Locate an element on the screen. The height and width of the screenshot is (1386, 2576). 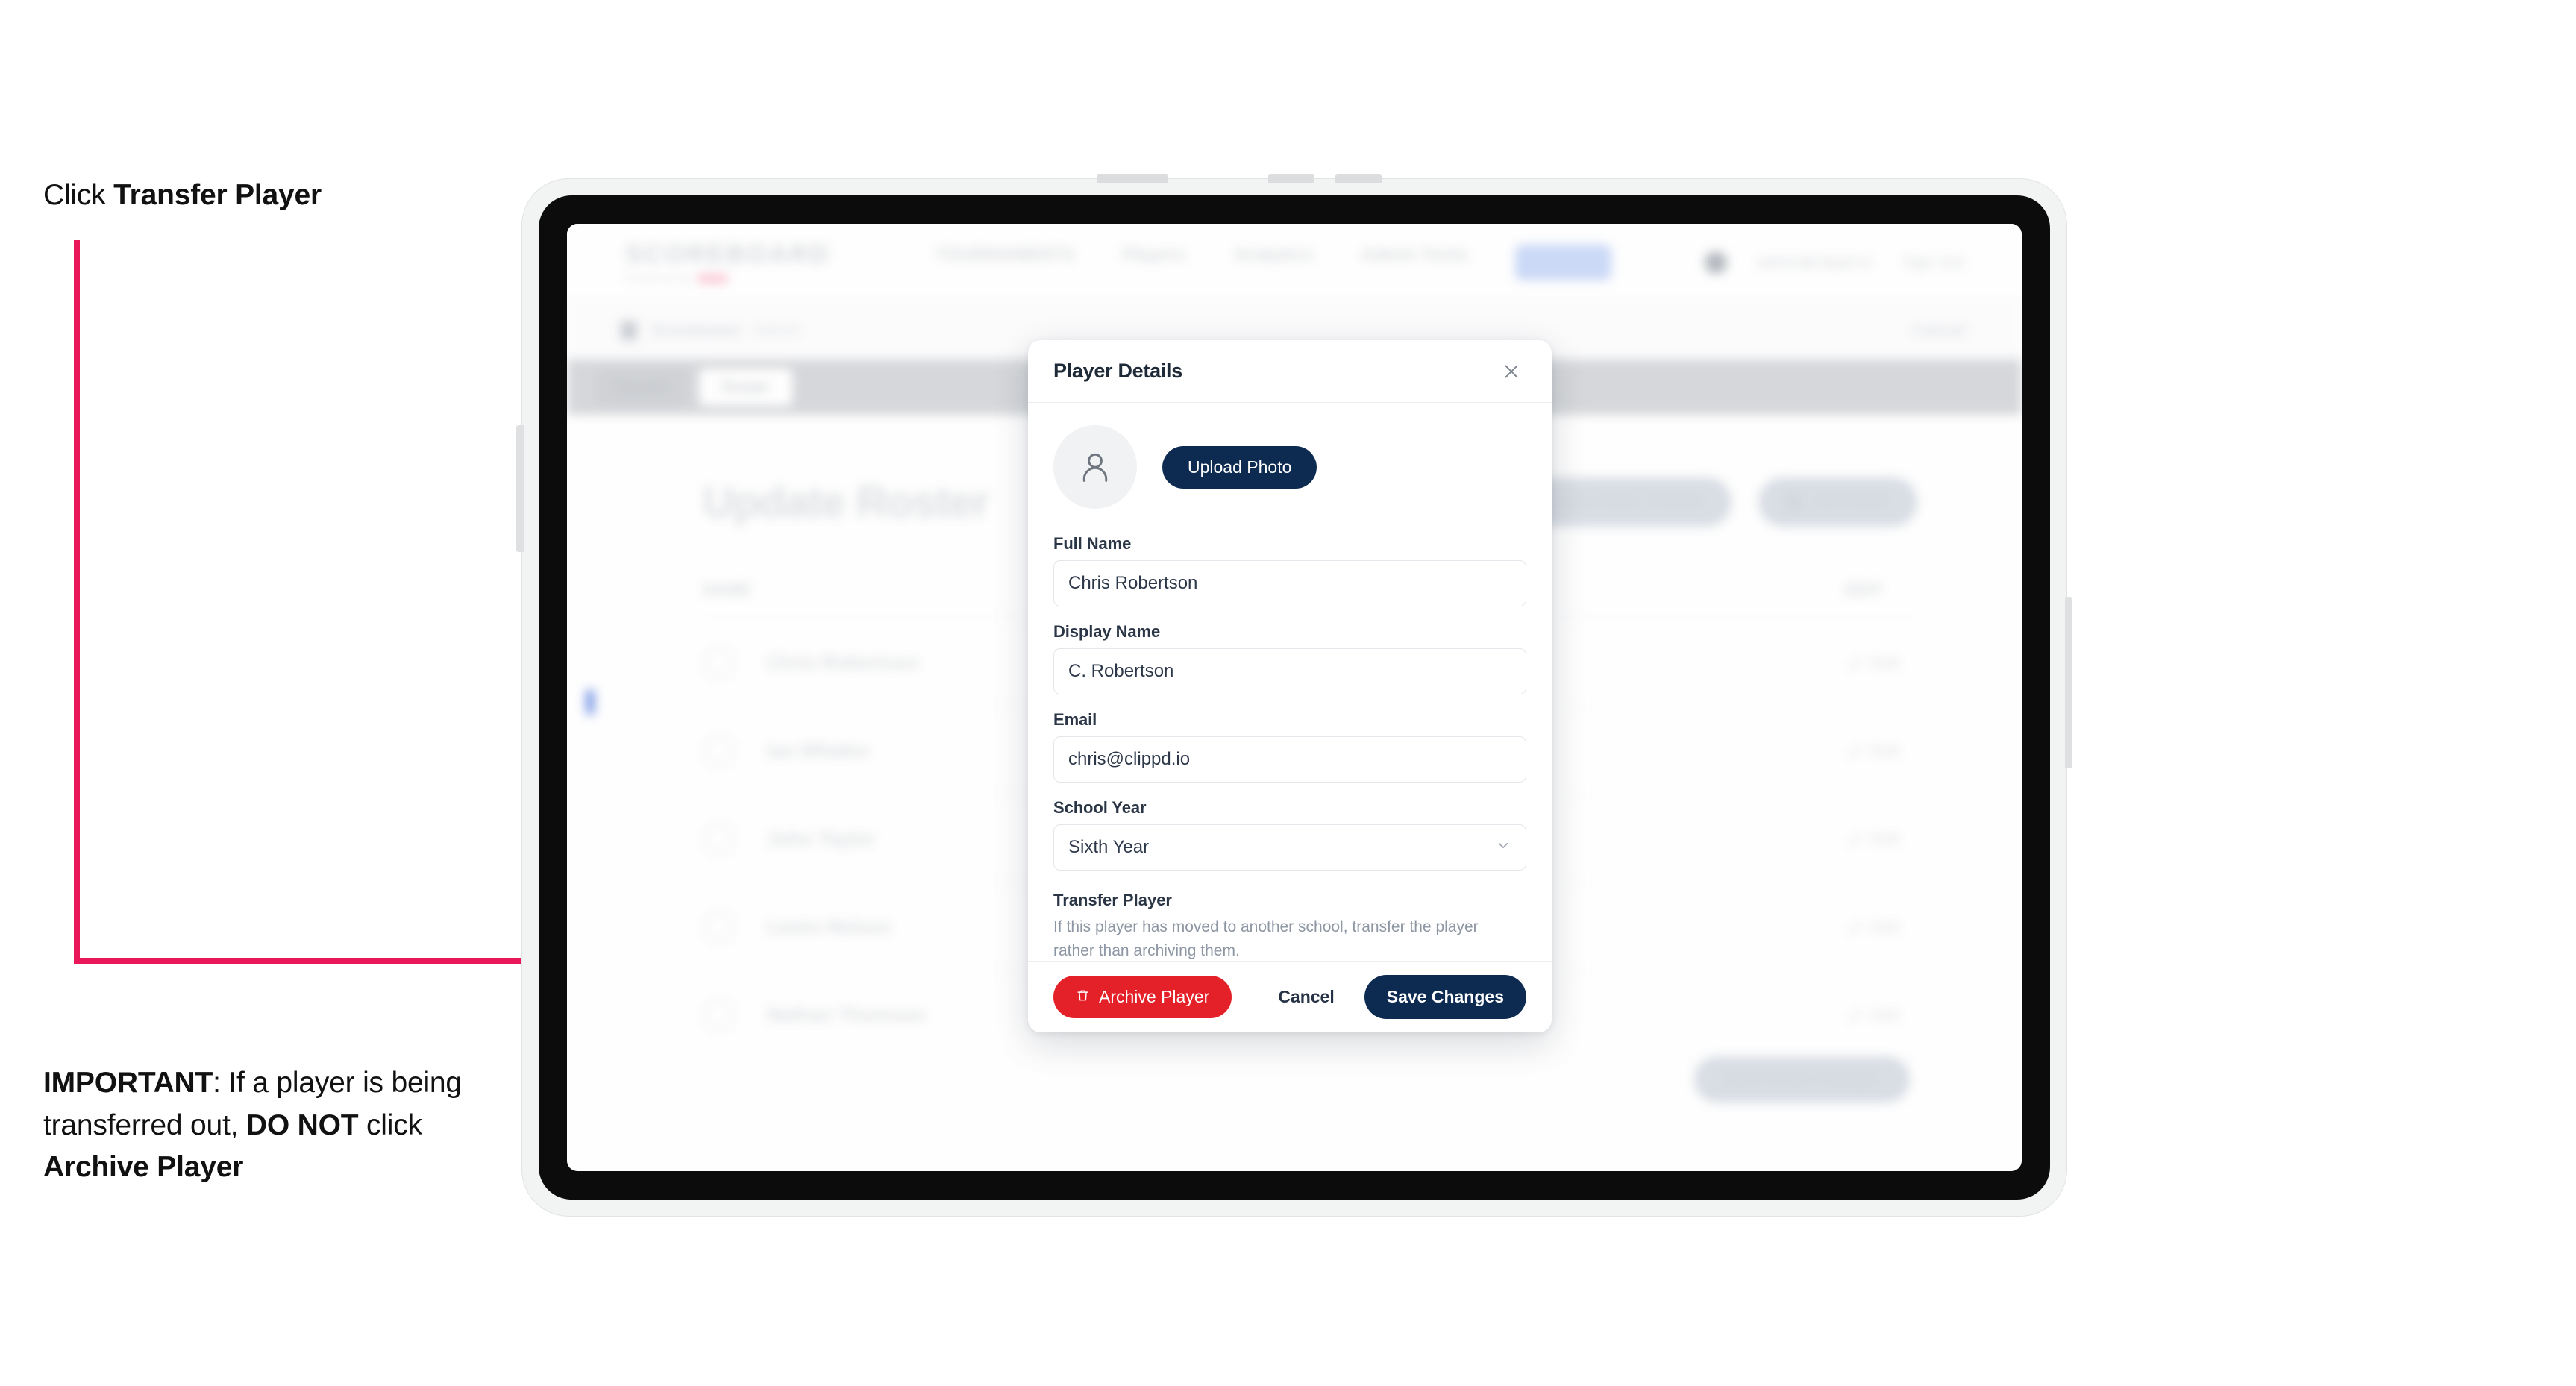
field-label-full-name: Full Name is located at coordinates (1092, 543).